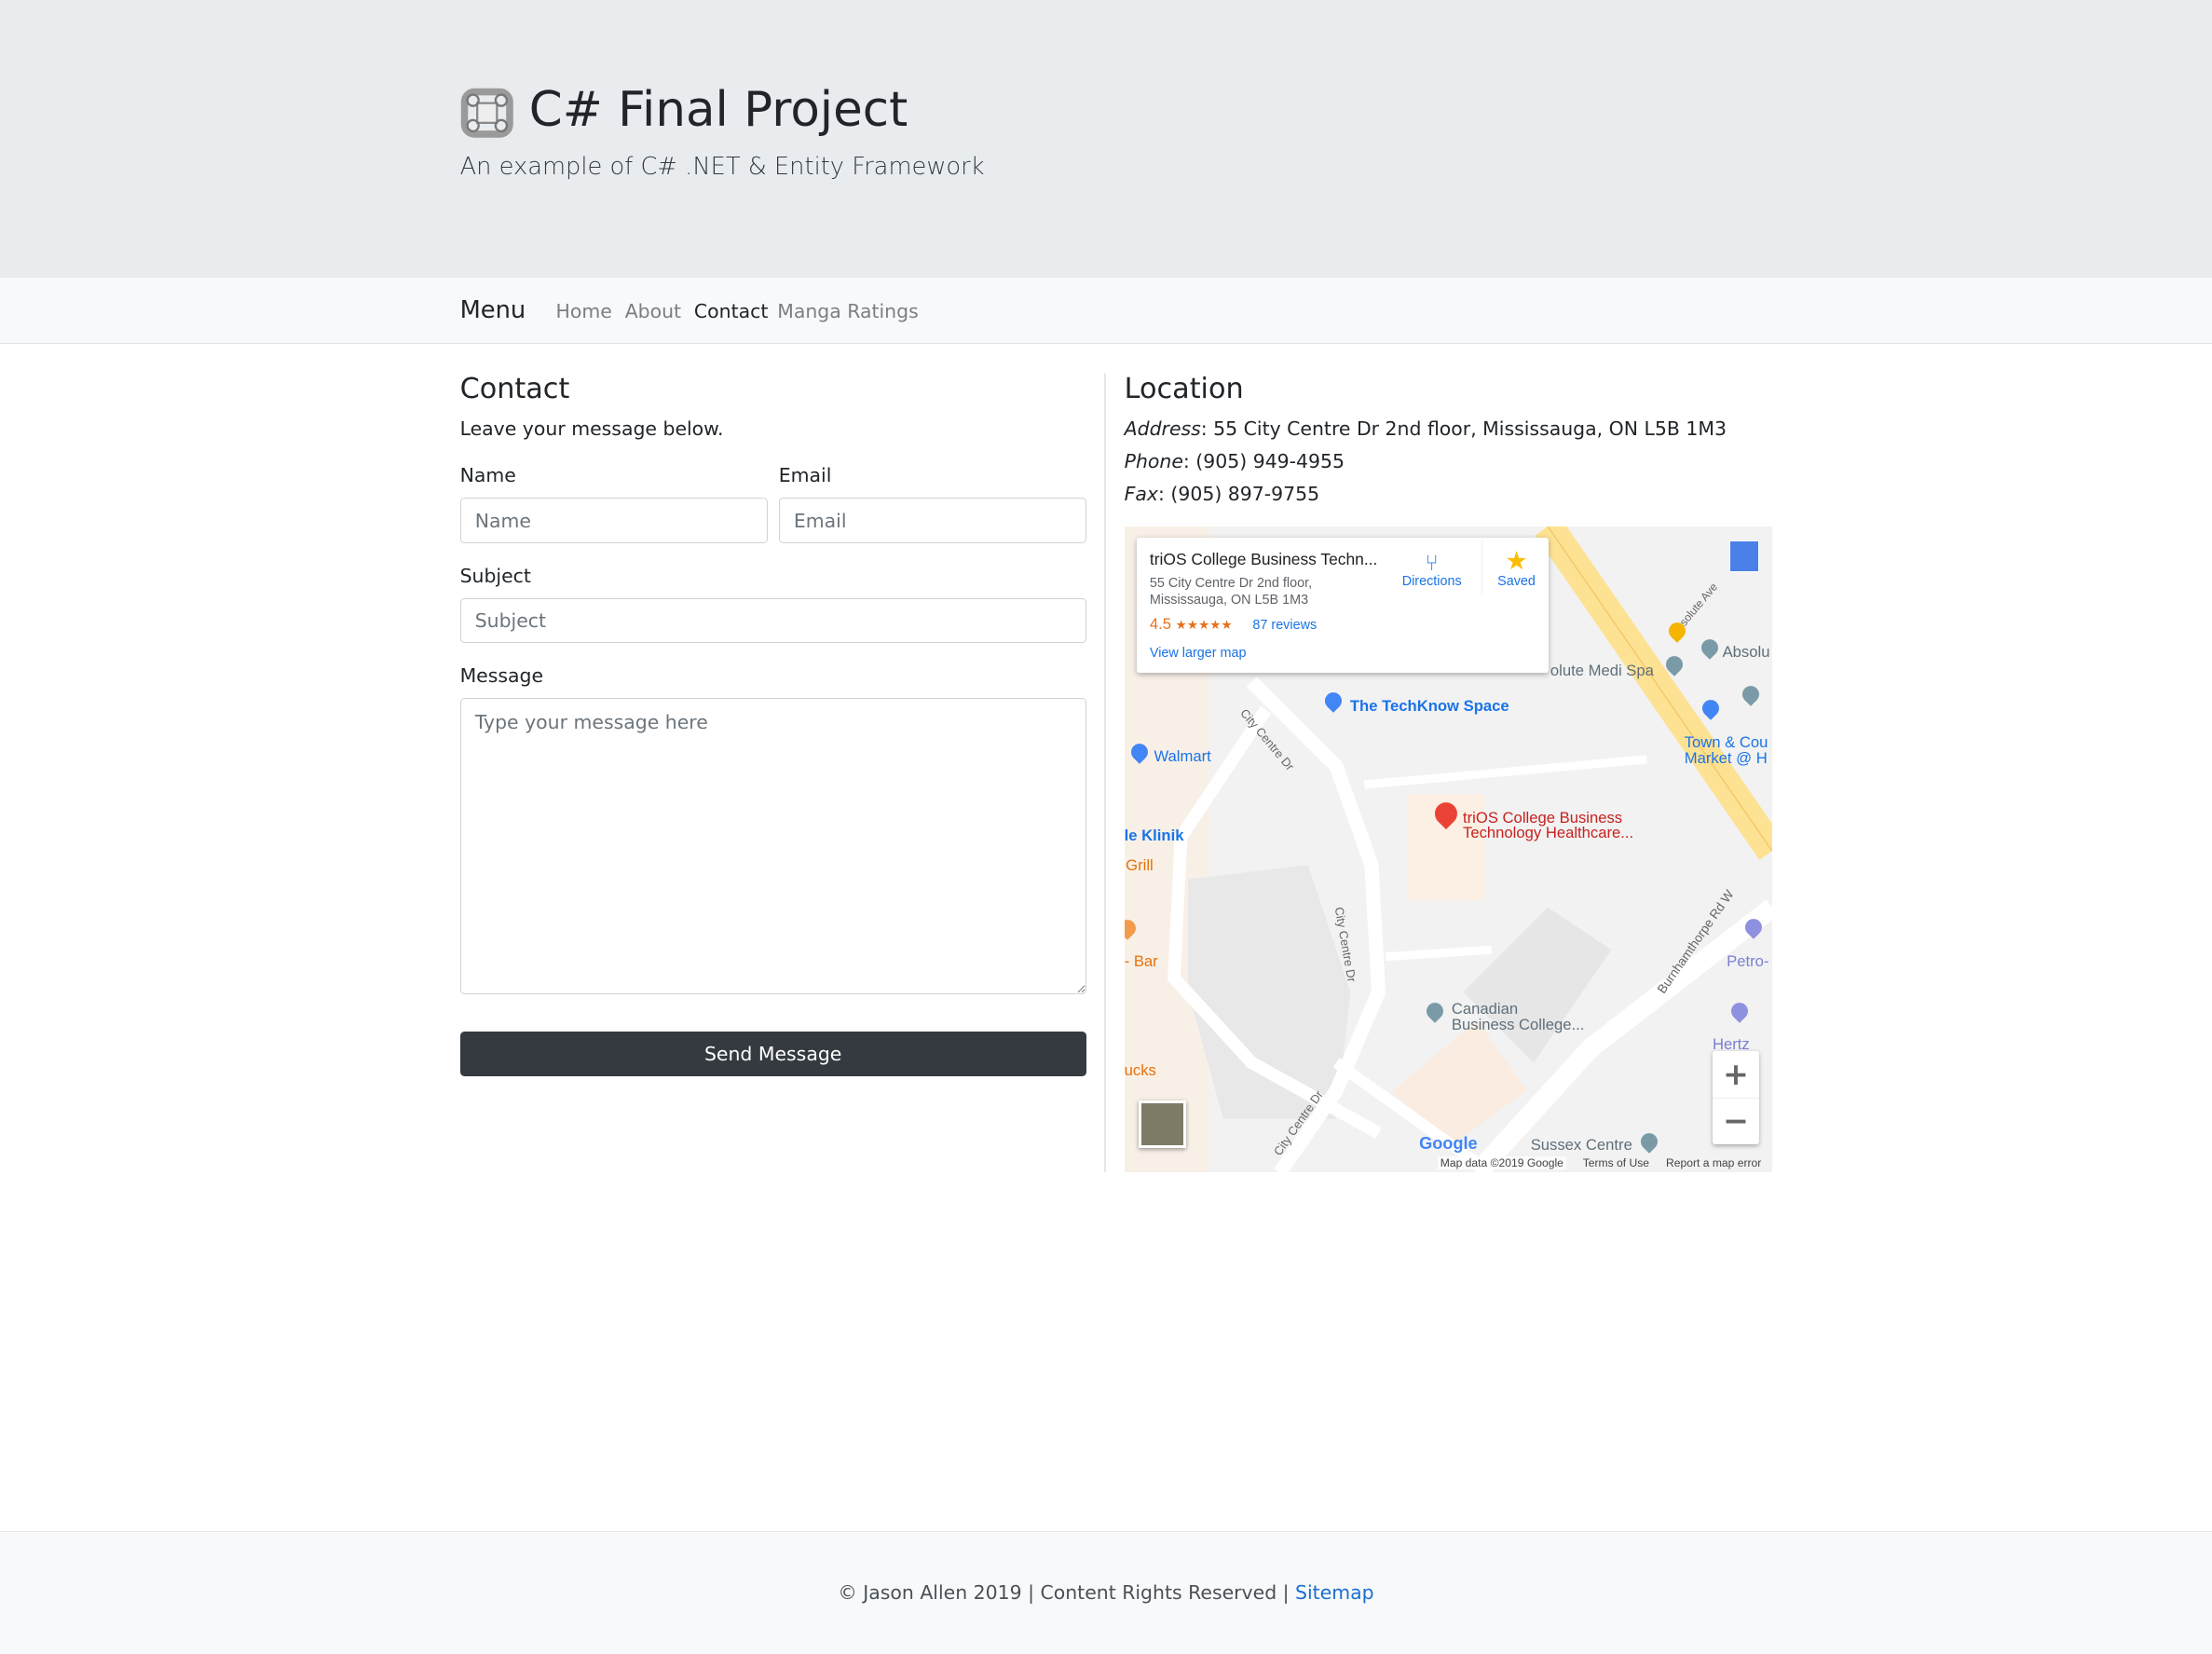 The image size is (2212, 1654). What do you see at coordinates (718, 109) in the screenshot?
I see `page-title: C# Final Project` at bounding box center [718, 109].